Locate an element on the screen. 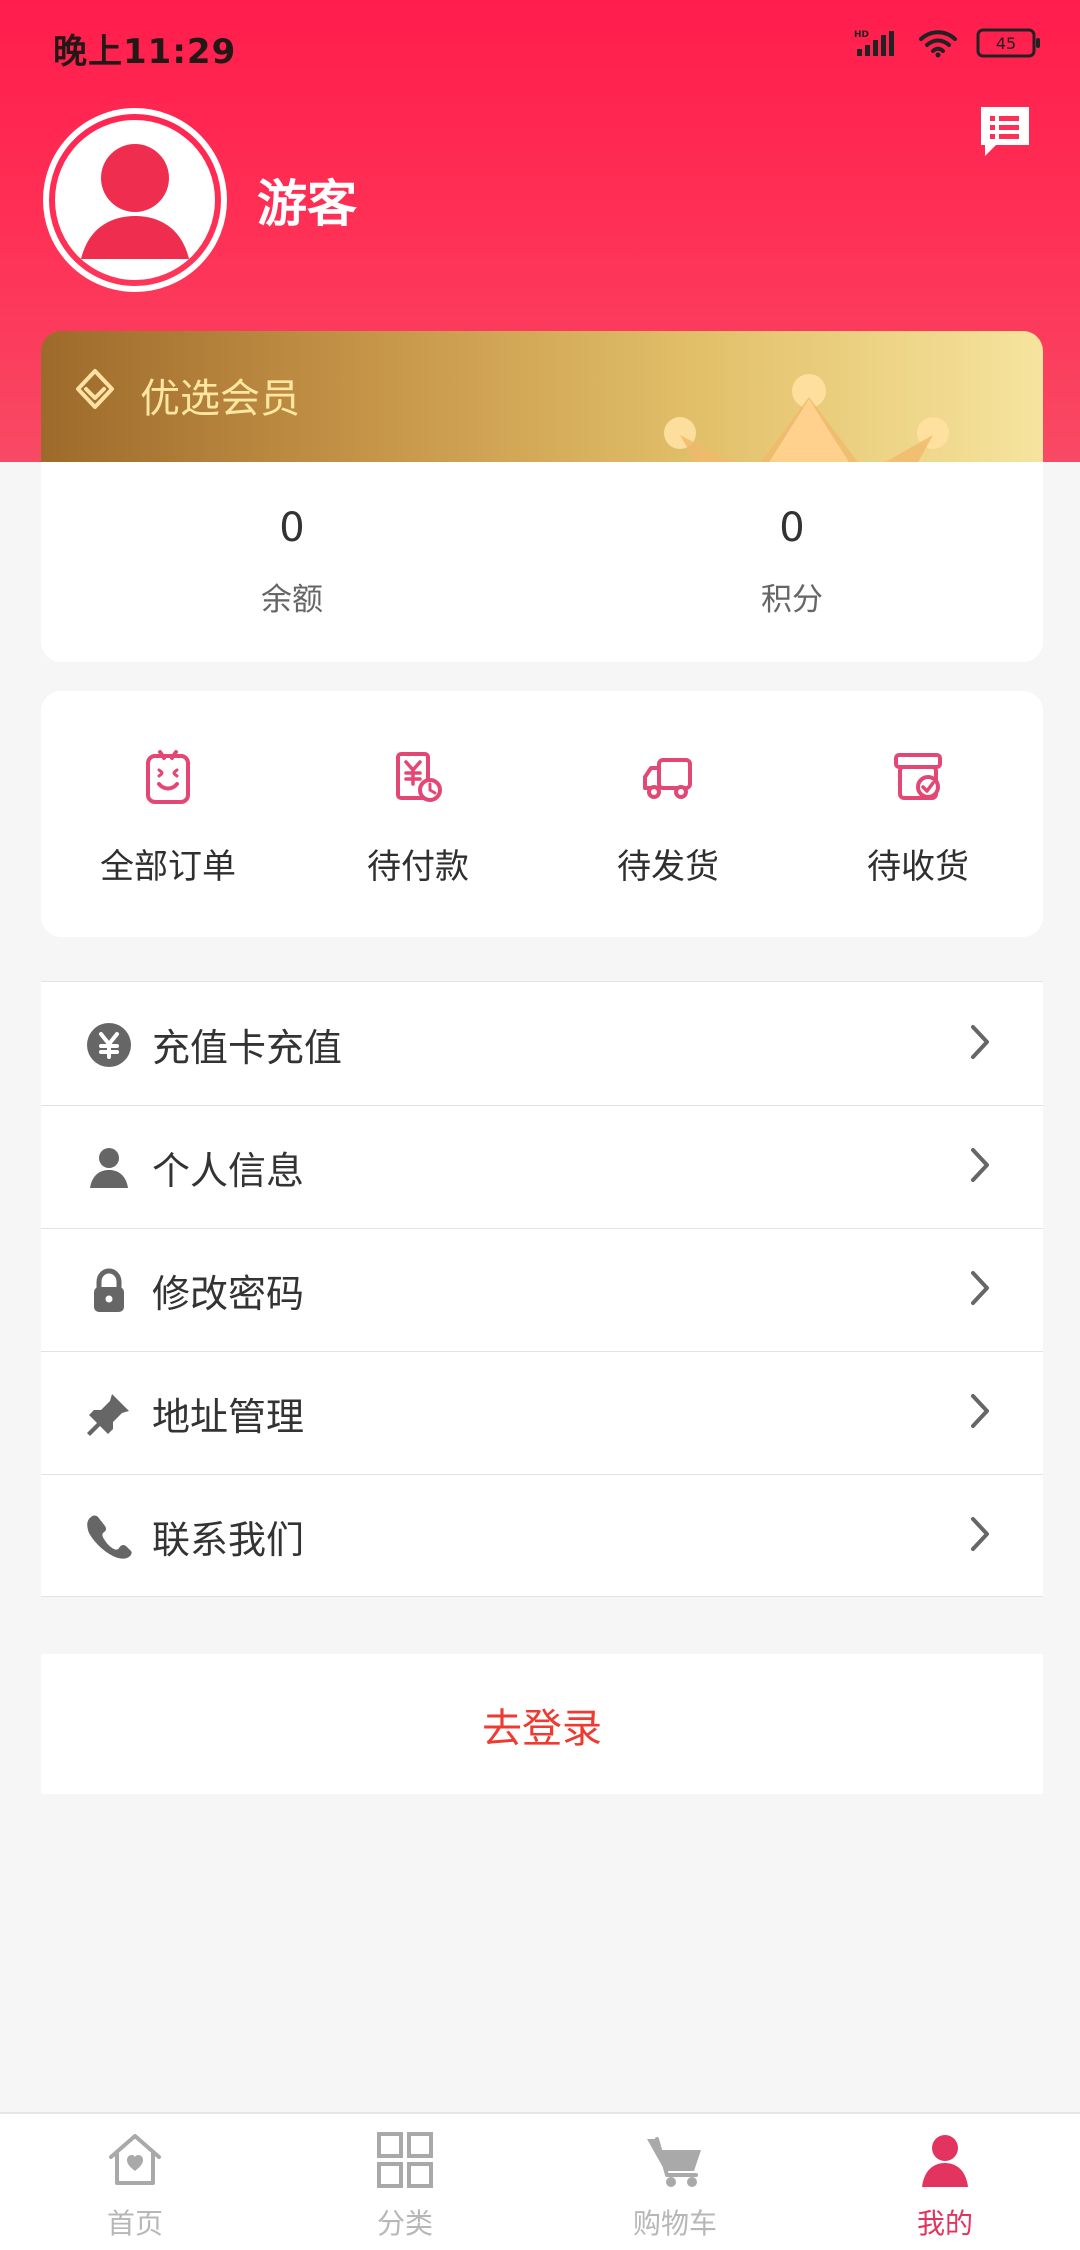  person-avatar-icon is located at coordinates (135, 201).